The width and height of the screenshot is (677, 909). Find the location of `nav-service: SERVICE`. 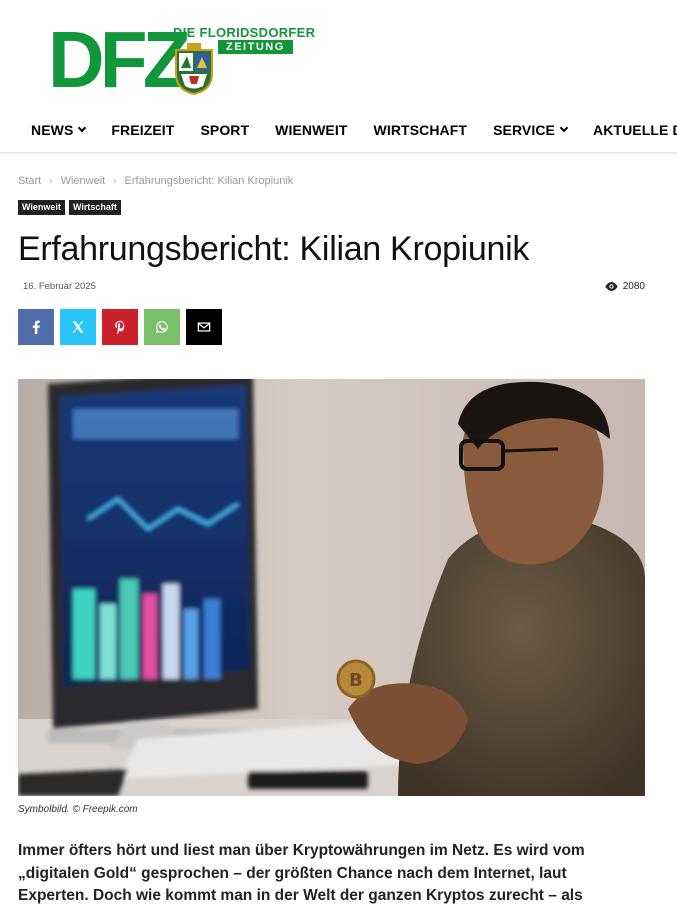

nav-service: SERVICE is located at coordinates (530, 130).